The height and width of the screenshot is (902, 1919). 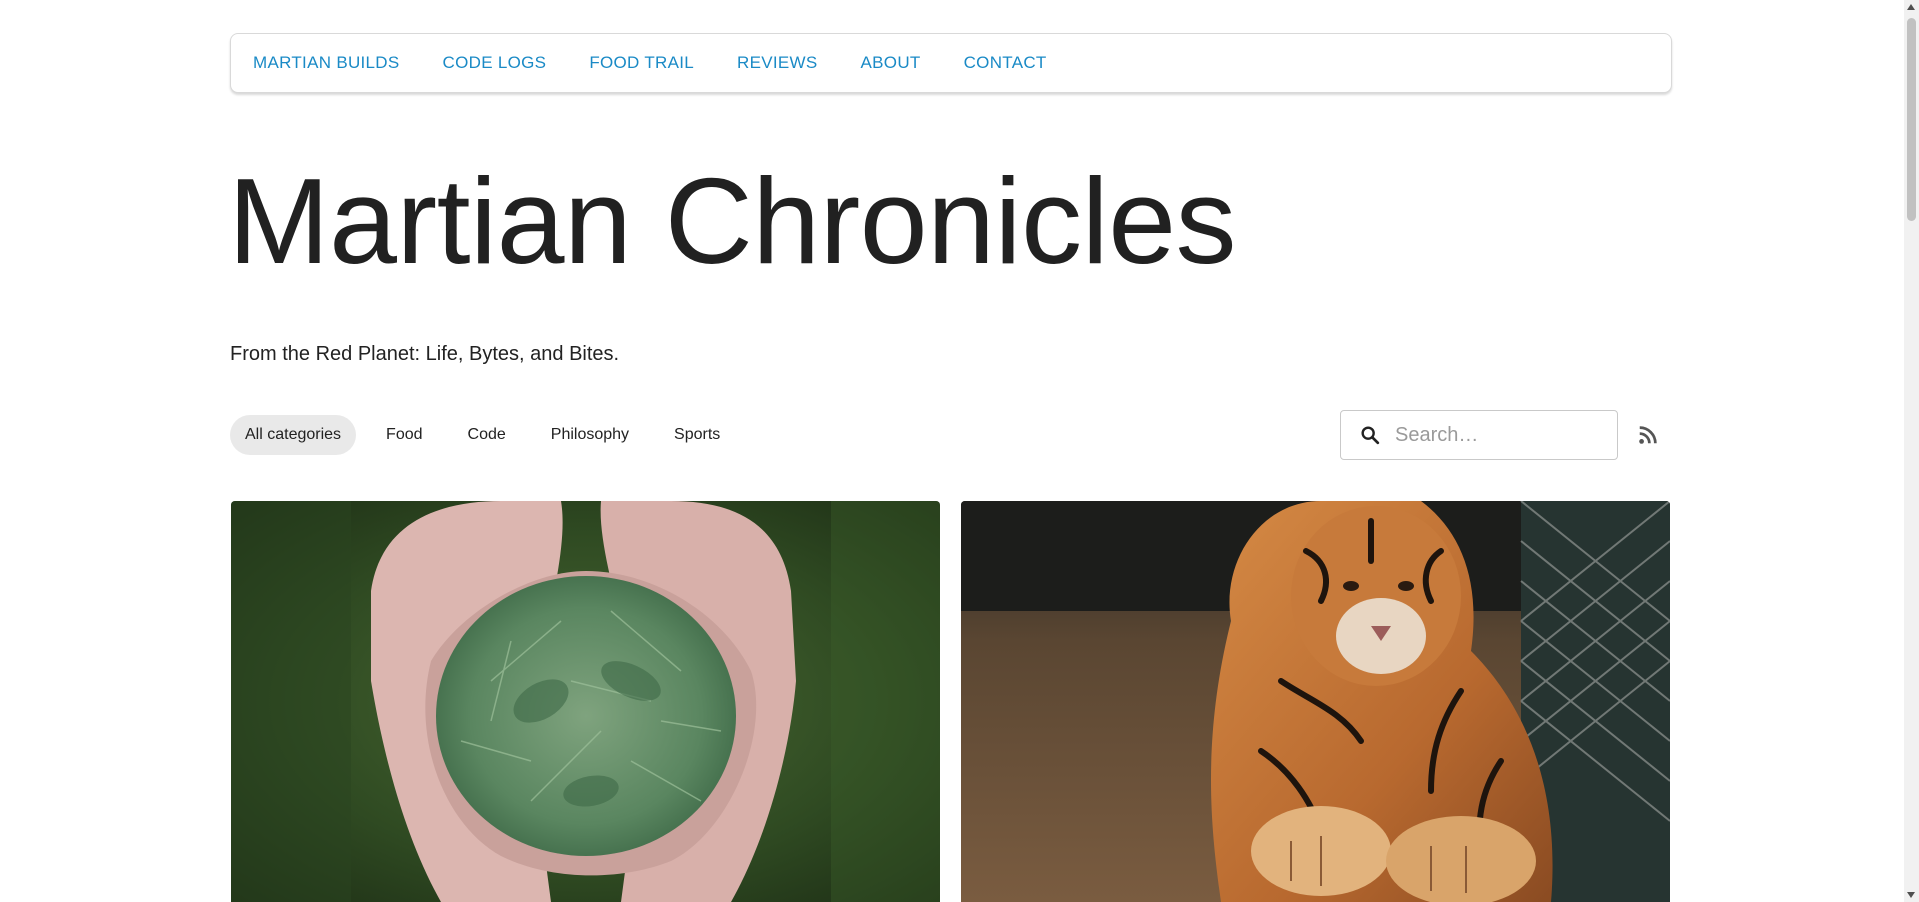 I want to click on search-box, so click(x=1479, y=435).